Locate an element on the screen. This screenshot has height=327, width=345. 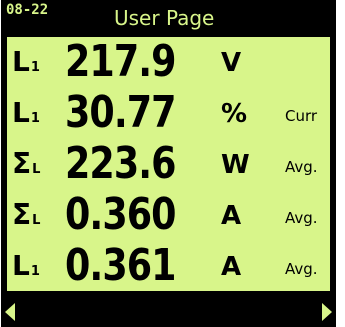
reading-value: 217.9 is located at coordinates (121, 61).